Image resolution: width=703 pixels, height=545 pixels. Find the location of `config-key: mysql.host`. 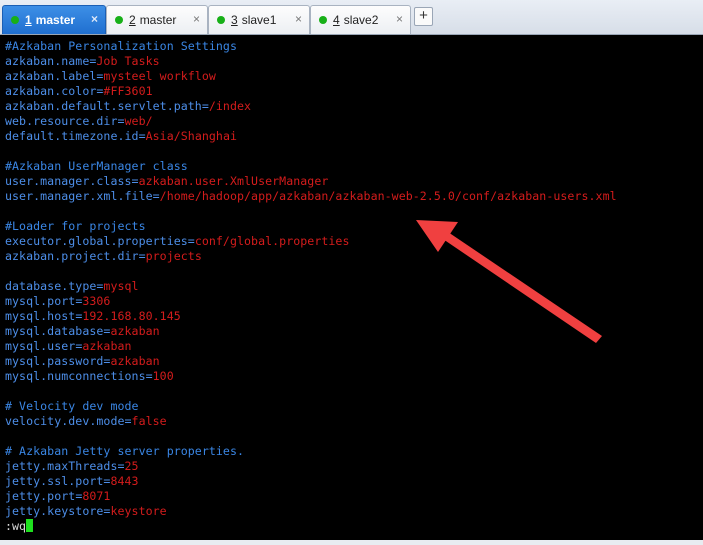

config-key: mysql.host is located at coordinates (40, 316).